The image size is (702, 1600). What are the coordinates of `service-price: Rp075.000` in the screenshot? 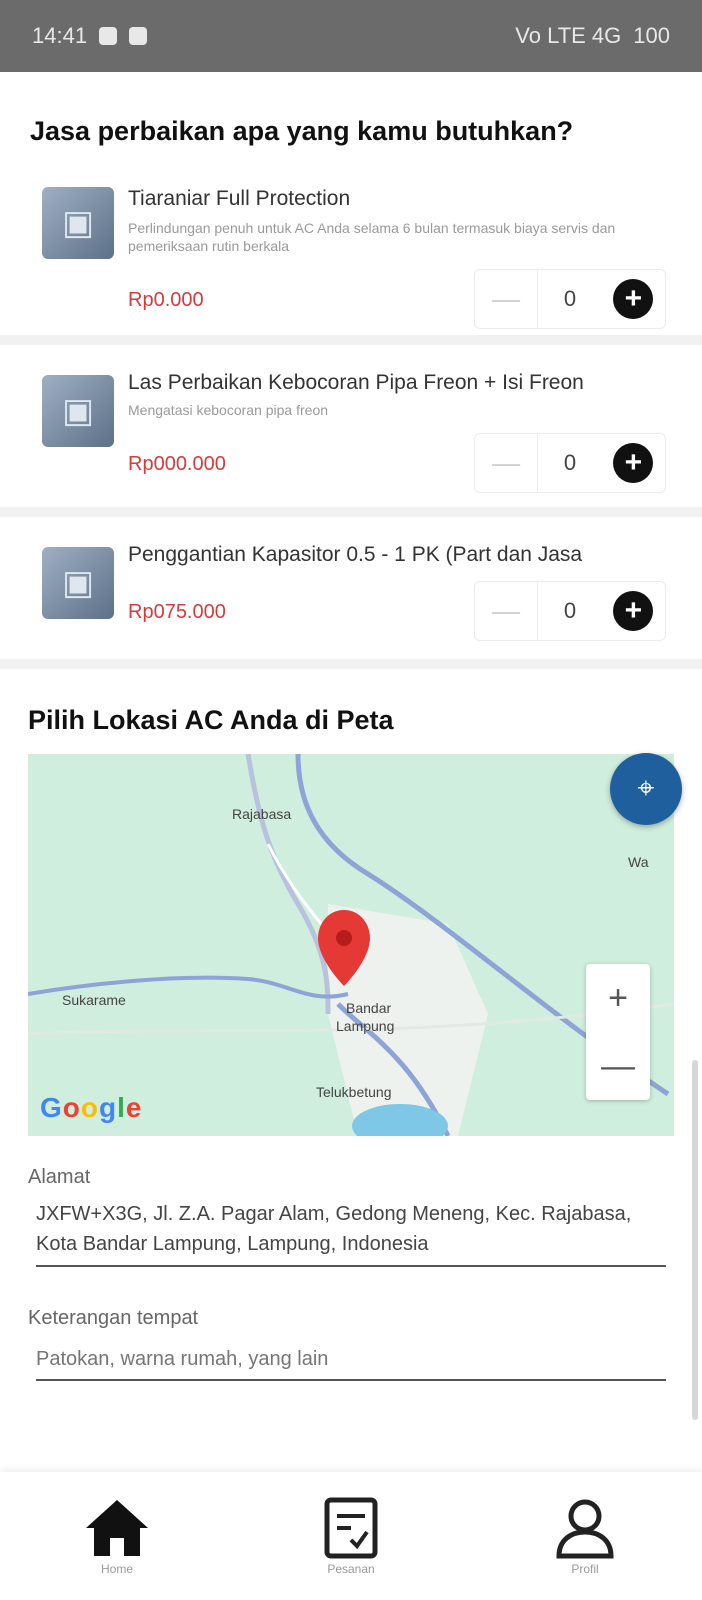 It's located at (177, 612).